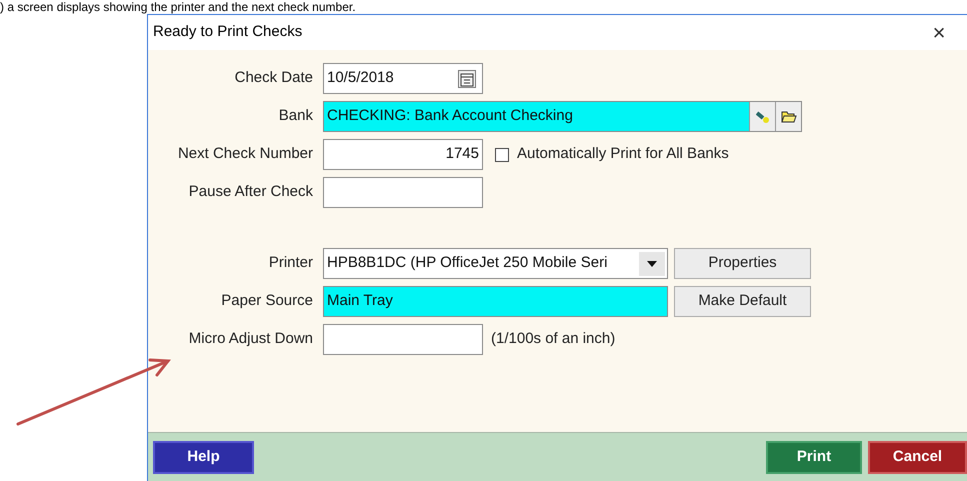  What do you see at coordinates (467, 79) in the screenshot?
I see `calendar-icon` at bounding box center [467, 79].